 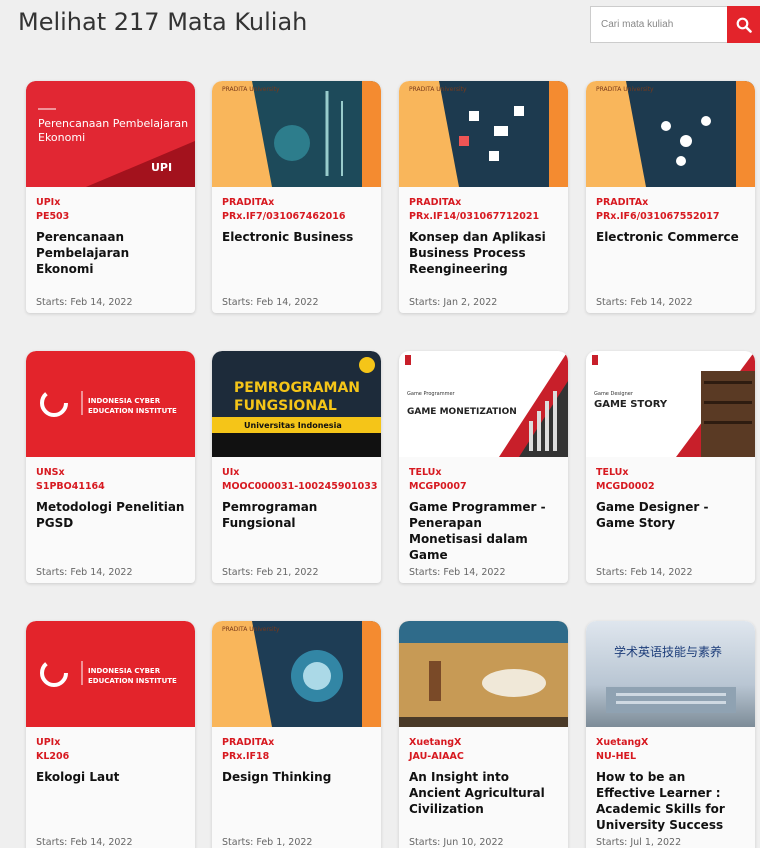 I want to click on course-code: MOOC000031-100245901033, so click(x=300, y=486).